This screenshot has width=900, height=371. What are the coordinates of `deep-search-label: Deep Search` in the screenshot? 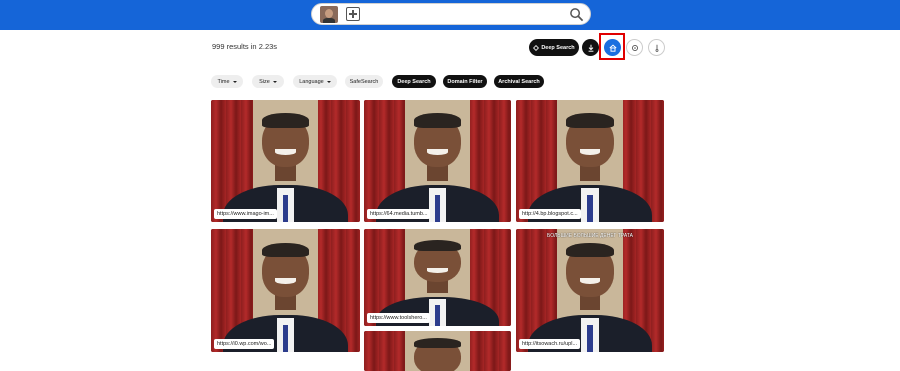 It's located at (558, 47).